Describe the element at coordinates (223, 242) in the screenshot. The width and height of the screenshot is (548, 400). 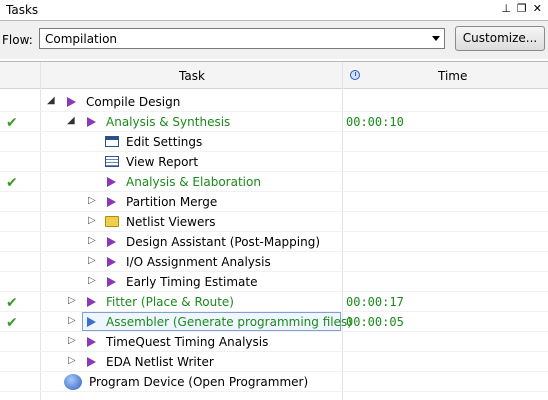
I see `task-label: Design Assistant (Post-Mapping)` at that location.